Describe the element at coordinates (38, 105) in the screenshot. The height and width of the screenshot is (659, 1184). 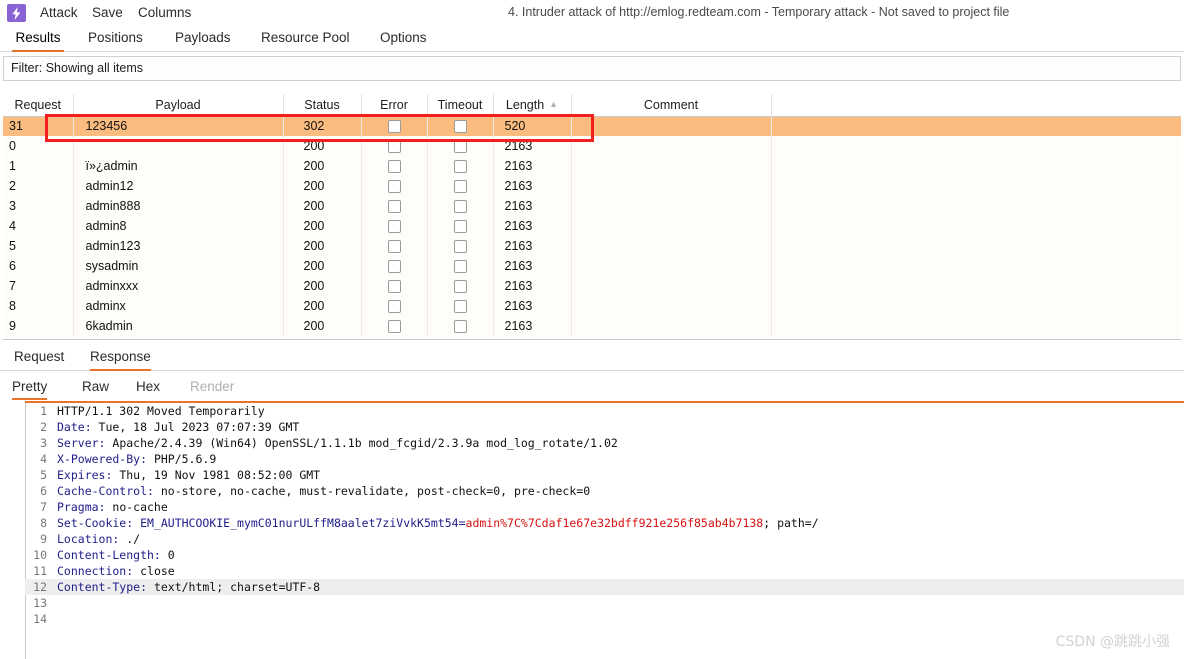
I see `column-header-request: Request` at that location.